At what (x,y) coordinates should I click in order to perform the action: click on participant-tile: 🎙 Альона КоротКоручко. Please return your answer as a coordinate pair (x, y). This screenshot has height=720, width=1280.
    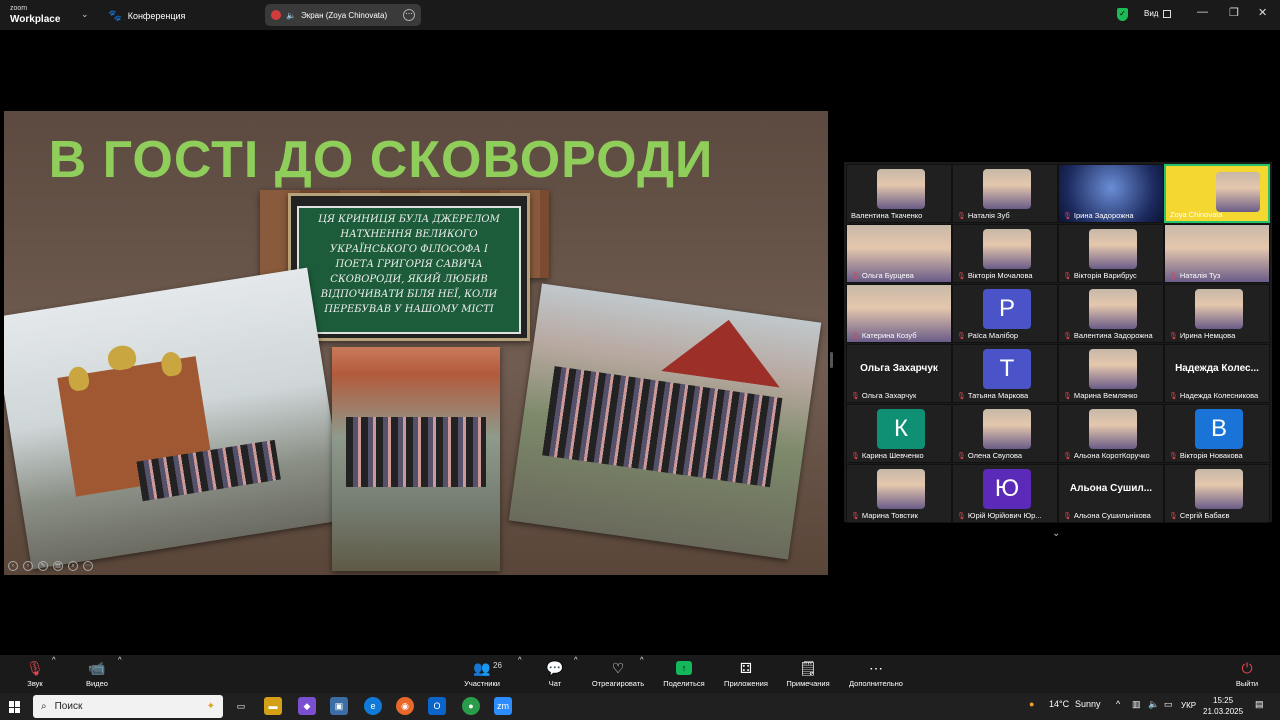
    Looking at the image, I should click on (1111, 433).